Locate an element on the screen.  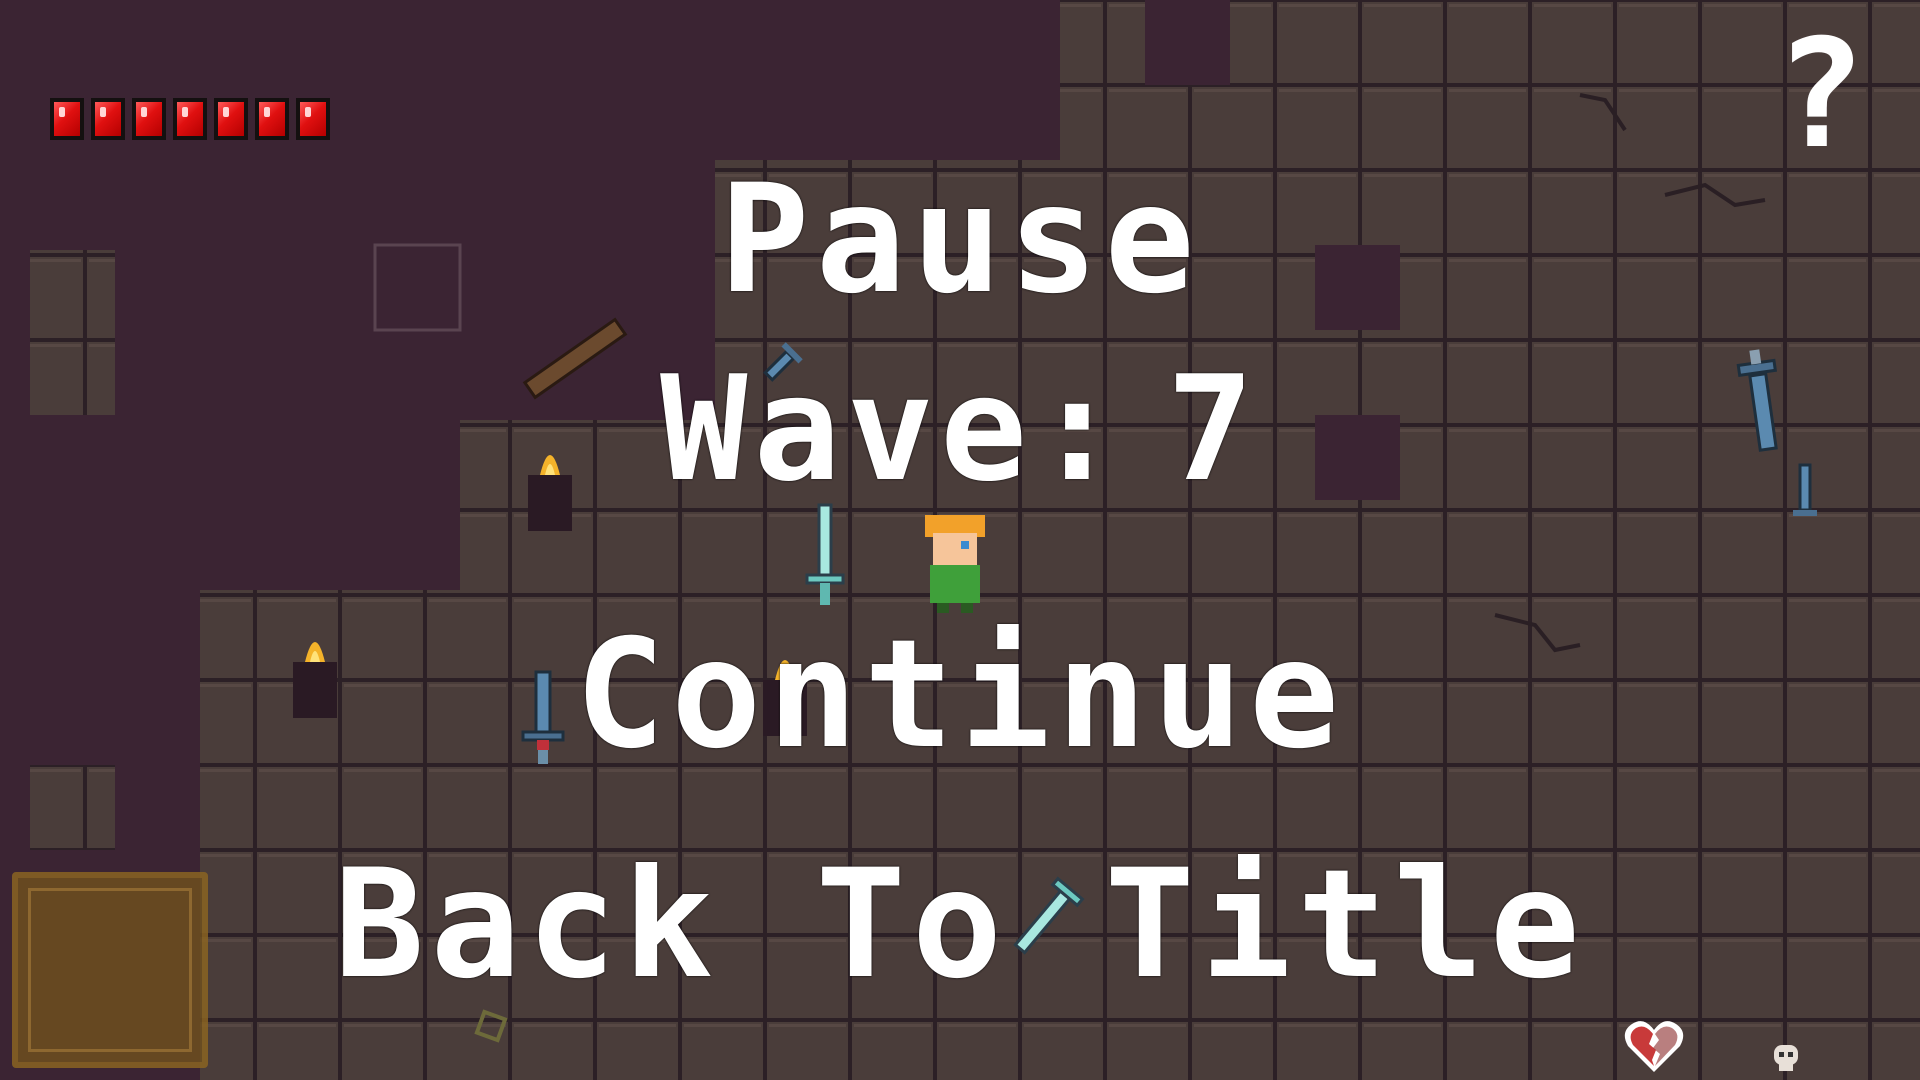
wave-label: Wave: is located at coordinates (893, 429).